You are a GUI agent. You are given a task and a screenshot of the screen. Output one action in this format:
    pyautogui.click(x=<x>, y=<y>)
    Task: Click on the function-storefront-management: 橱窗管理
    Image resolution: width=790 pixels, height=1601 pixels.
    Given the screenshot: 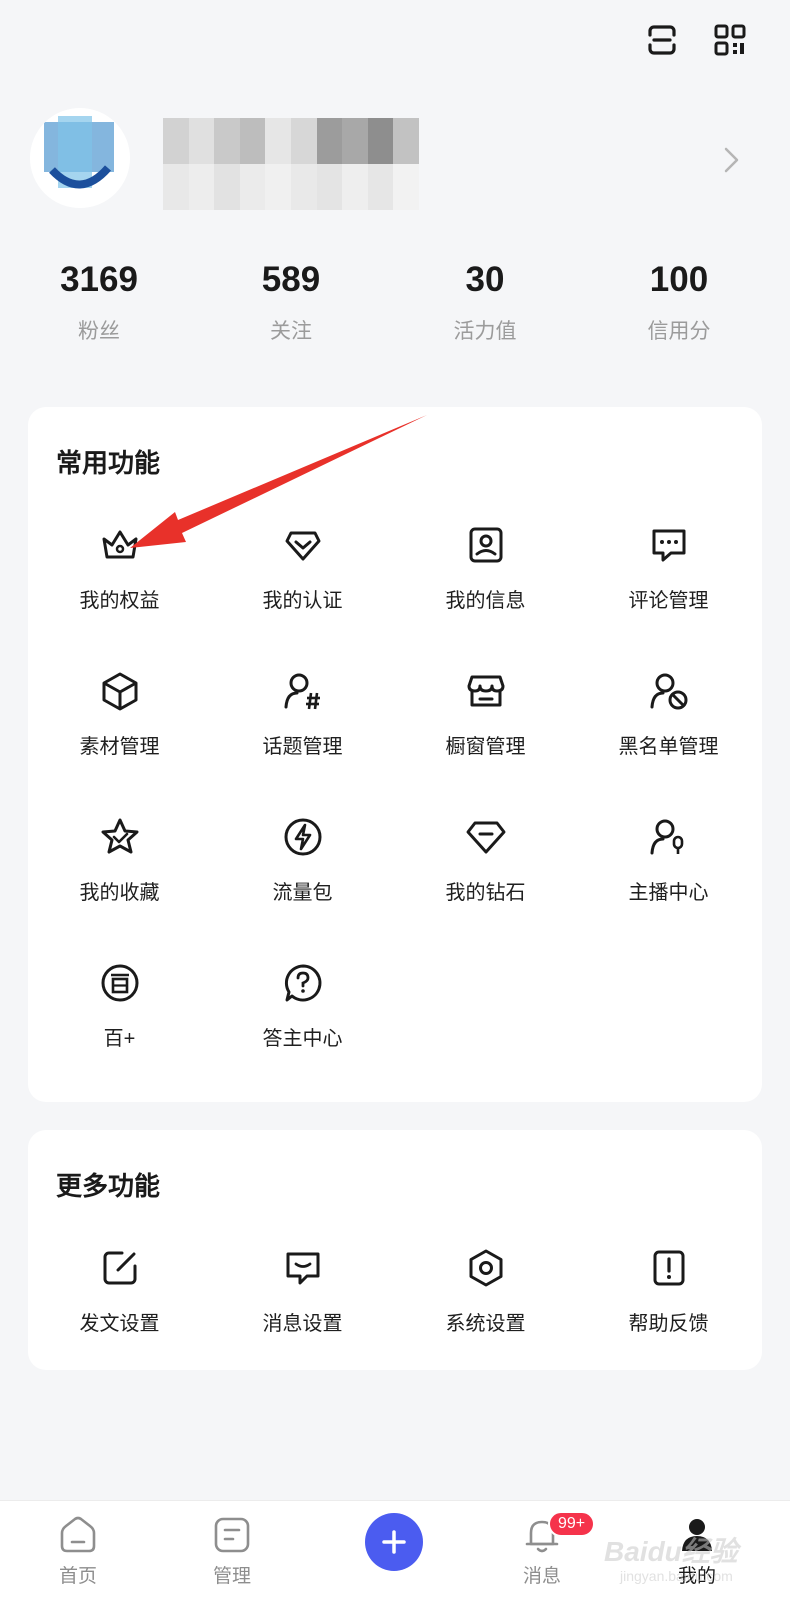 What is the action you would take?
    pyautogui.click(x=485, y=730)
    